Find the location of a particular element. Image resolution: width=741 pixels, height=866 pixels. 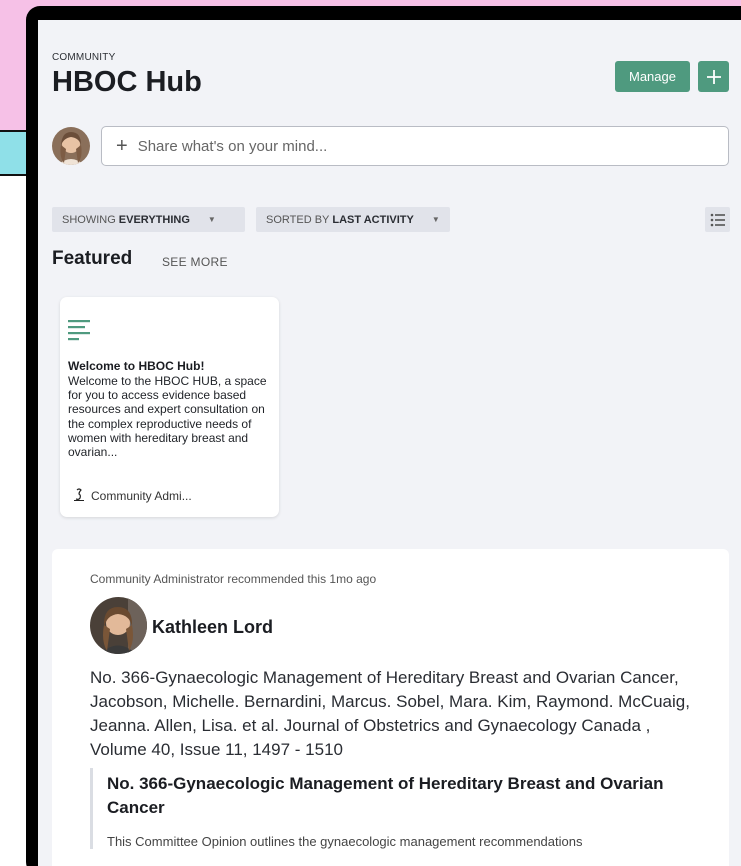

plus-icon: + is located at coordinates (122, 146).